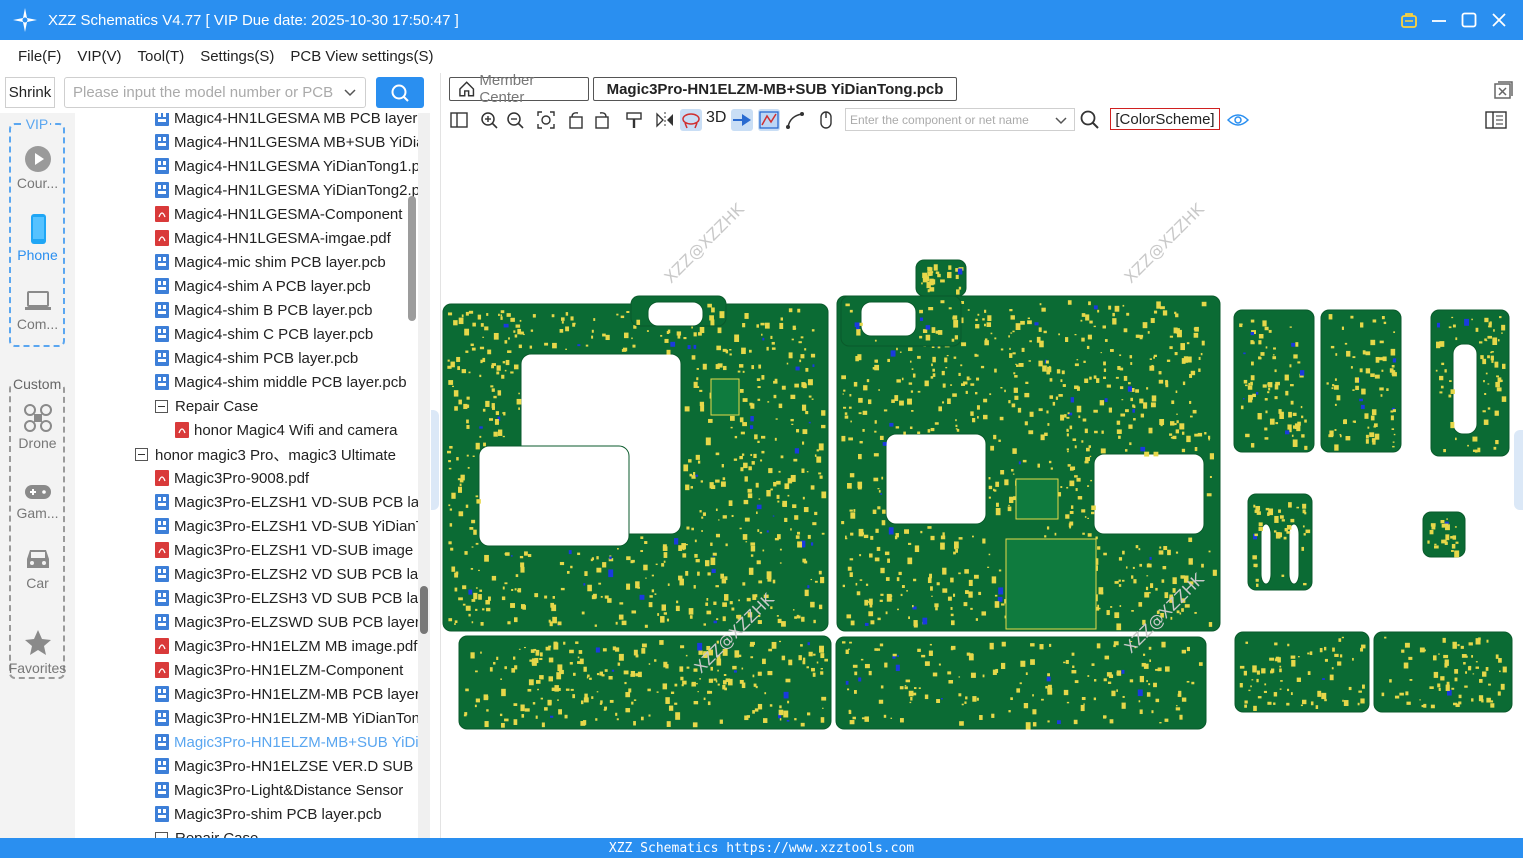 The width and height of the screenshot is (1523, 858). I want to click on tree-file-item: Magic3Pro-HN1ELZM-MB PCB layer.pcb, so click(246, 694).